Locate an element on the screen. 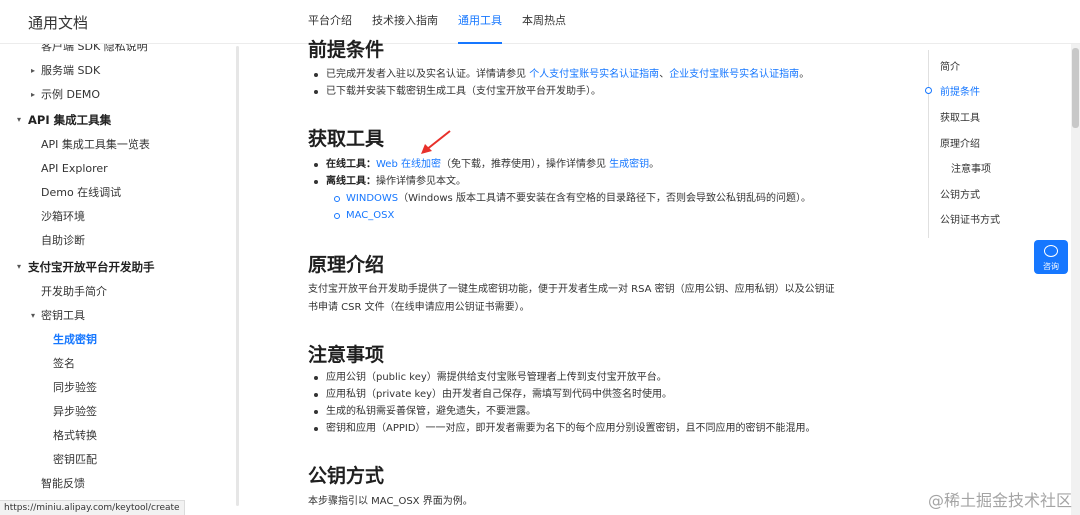 This screenshot has height=515, width=1080. sidebar-item-api-explorer: API Explorer is located at coordinates (74, 169).